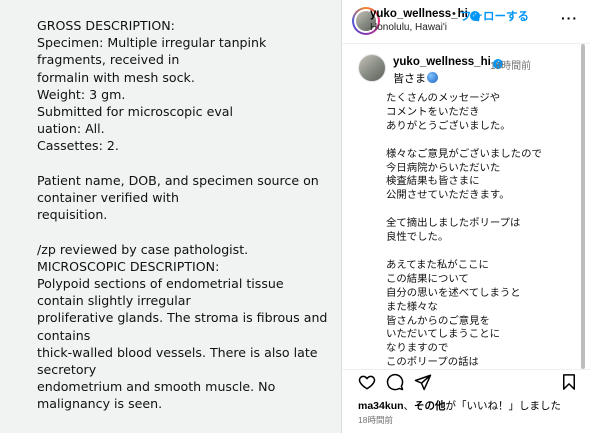  What do you see at coordinates (415, 78) in the screenshot?
I see `caption-greeting: 皆さま` at bounding box center [415, 78].